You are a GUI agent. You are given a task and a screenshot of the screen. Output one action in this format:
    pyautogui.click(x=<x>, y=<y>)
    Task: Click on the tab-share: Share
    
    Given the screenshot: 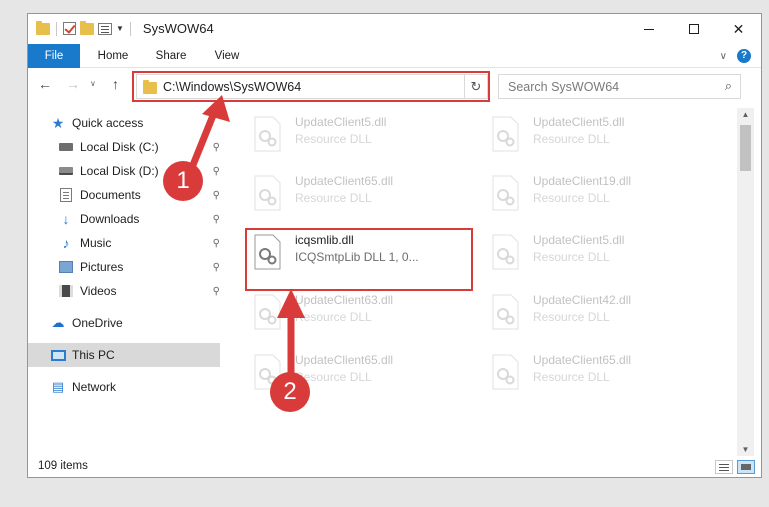 What is the action you would take?
    pyautogui.click(x=171, y=56)
    